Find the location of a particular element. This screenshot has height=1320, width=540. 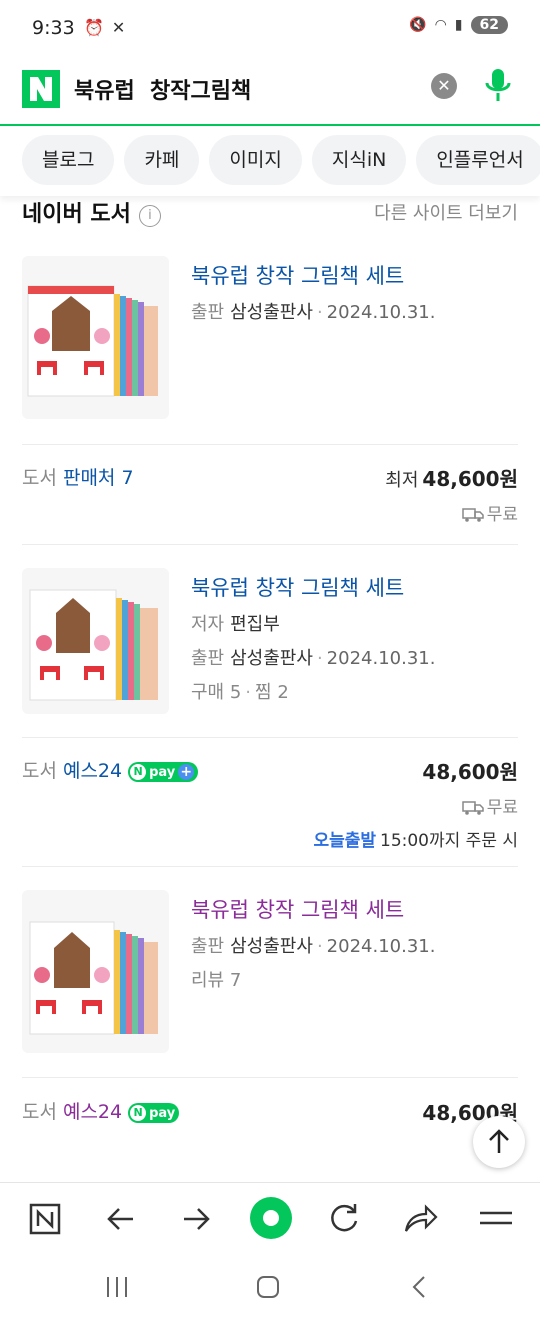

refresh-icon is located at coordinates (344, 1219).